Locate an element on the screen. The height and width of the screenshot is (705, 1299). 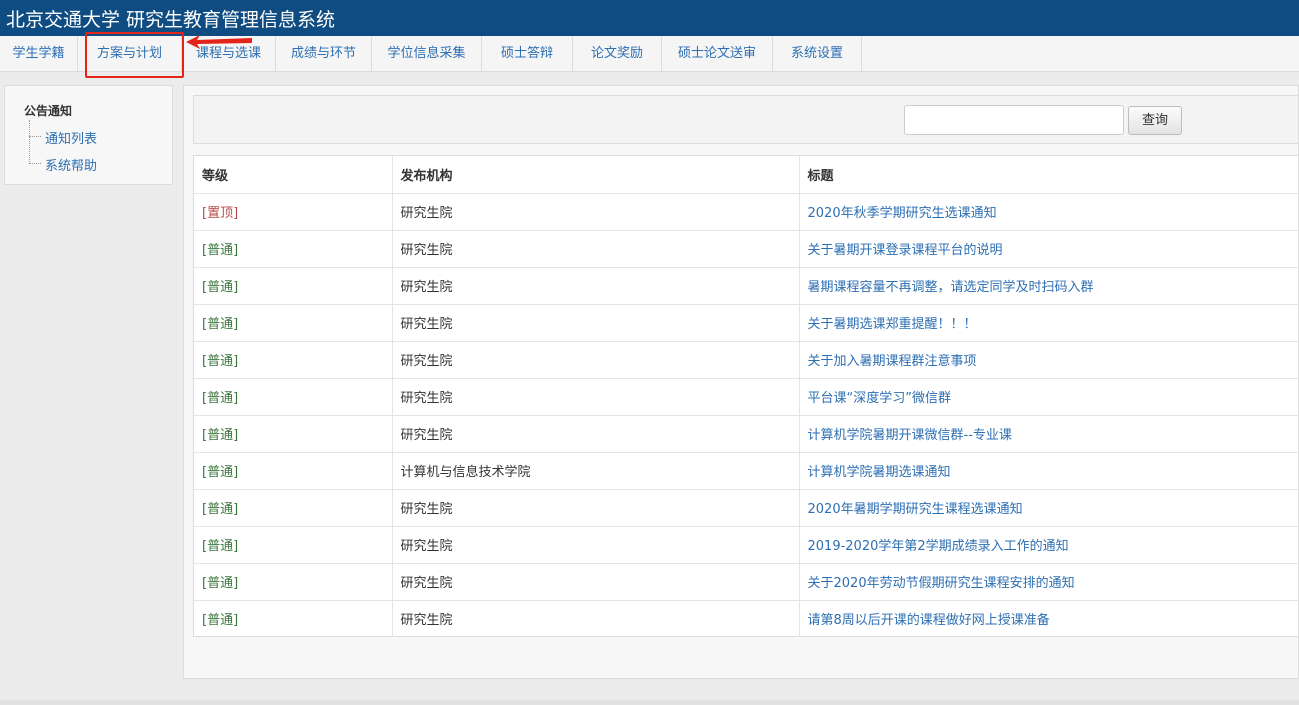
table-row: [普通] 研究生院 平台课“深度学习”微信群 is located at coordinates (746, 397).